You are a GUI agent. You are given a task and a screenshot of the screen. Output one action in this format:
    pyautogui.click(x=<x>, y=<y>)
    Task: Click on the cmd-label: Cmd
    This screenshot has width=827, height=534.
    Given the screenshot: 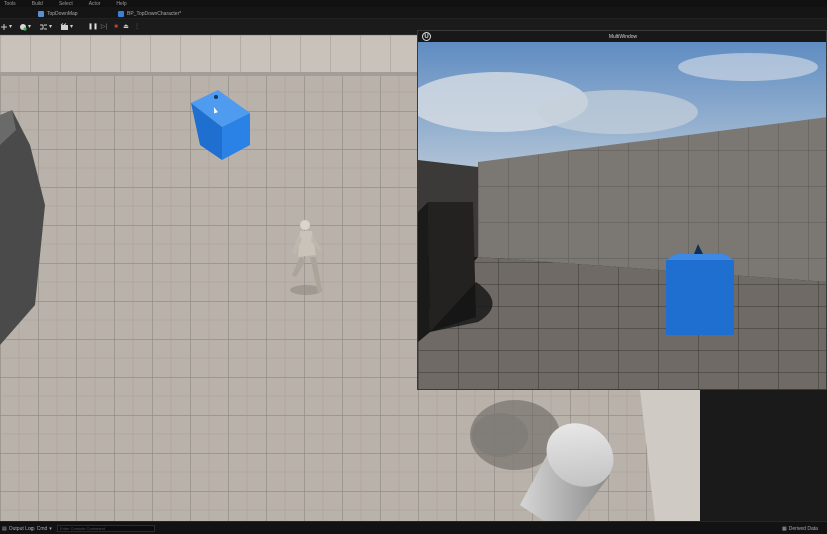 What is the action you would take?
    pyautogui.click(x=42, y=529)
    